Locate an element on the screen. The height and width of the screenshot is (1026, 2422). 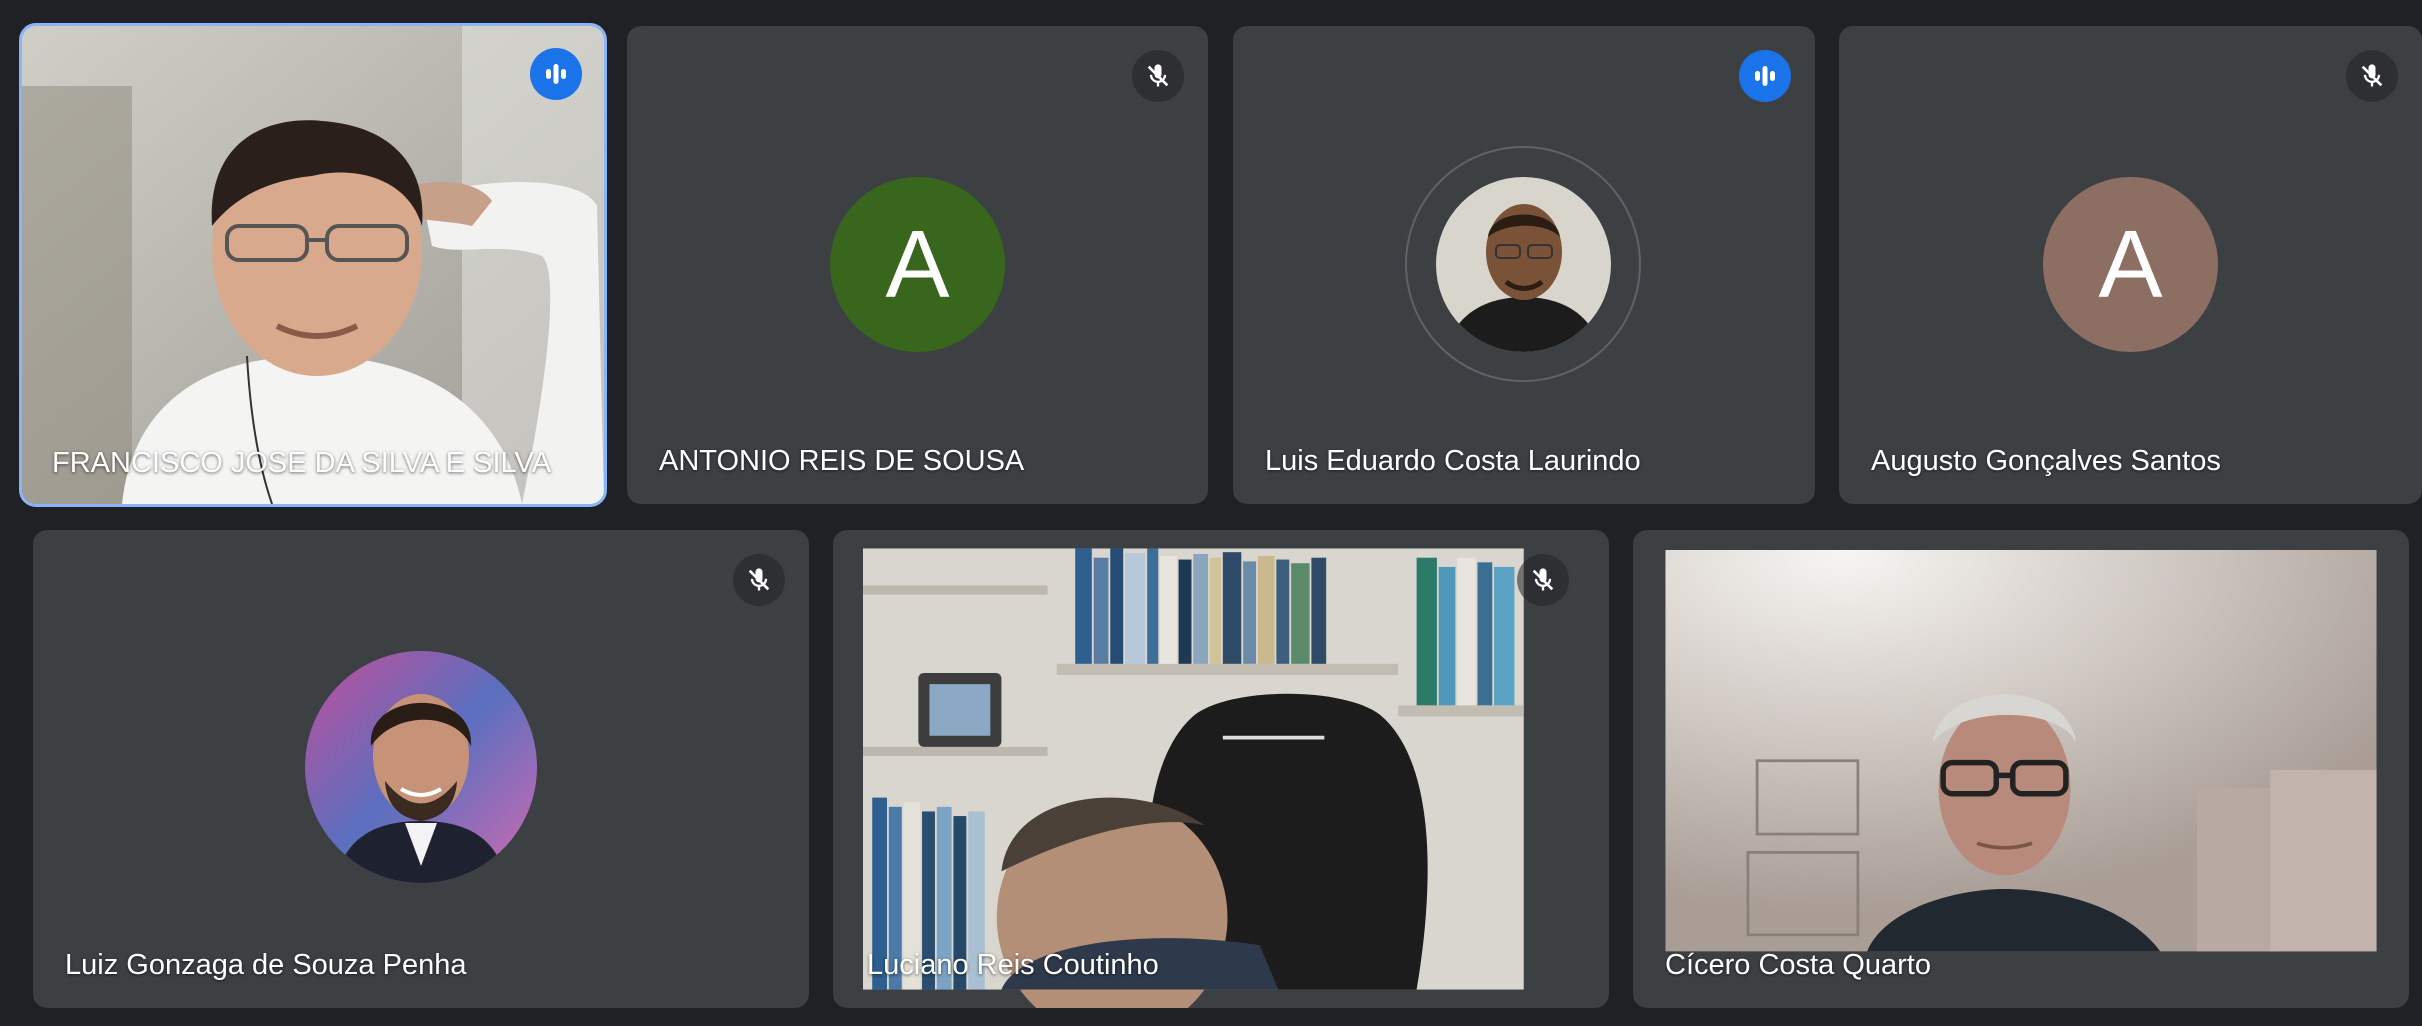
participant-tile-luiz-gonzaga: Luiz Gonzaga de Souza Penha is located at coordinates (421, 769).